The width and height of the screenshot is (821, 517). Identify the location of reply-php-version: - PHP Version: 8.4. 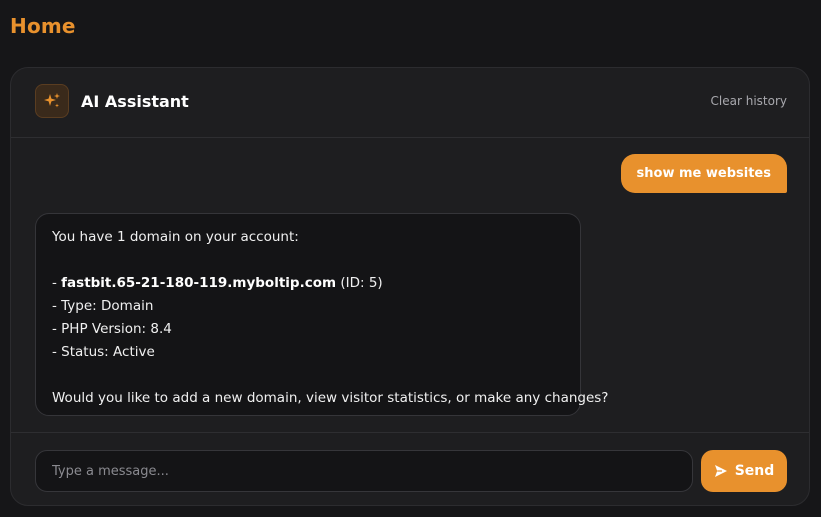
(112, 329).